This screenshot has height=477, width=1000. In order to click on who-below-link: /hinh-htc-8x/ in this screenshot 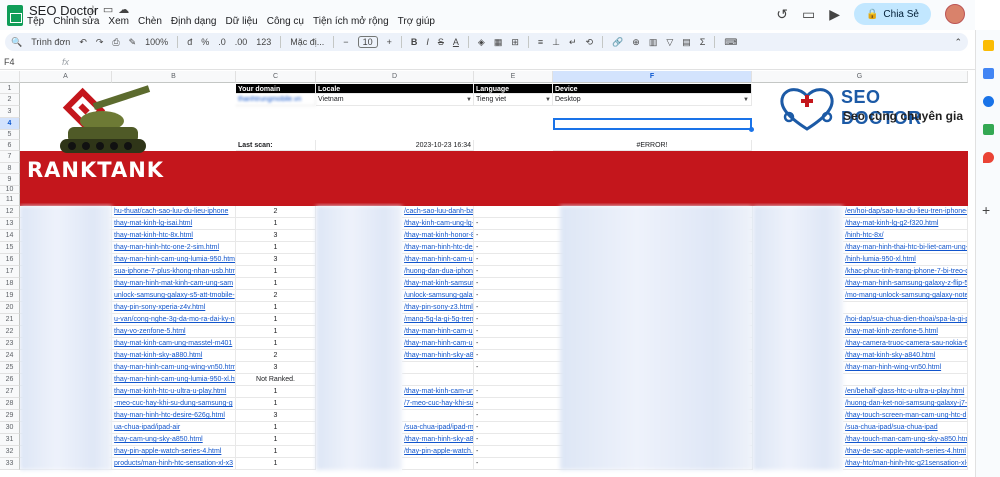, I will do `click(905, 236)`.